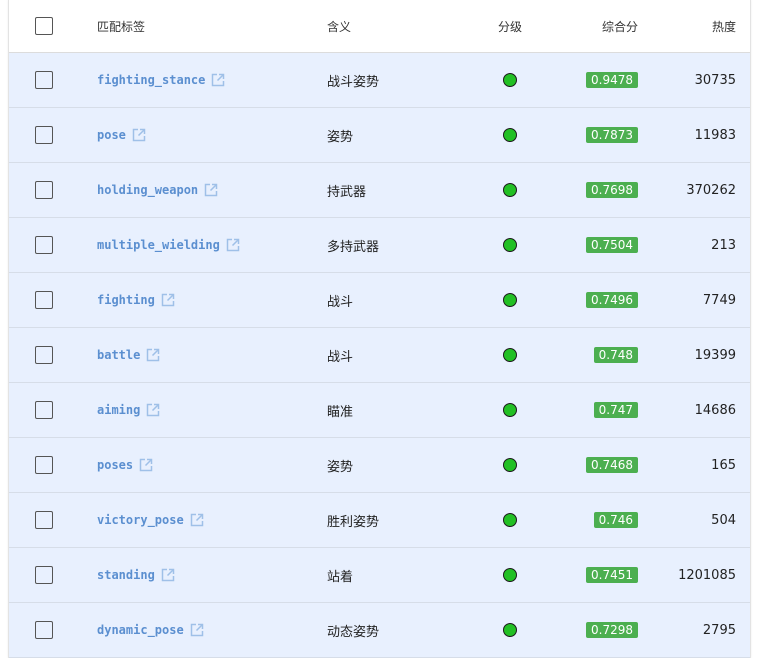 The width and height of the screenshot is (757, 658). What do you see at coordinates (379, 190) in the screenshot?
I see `table-row: holding_weapon 持武器 0.7698 370262` at bounding box center [379, 190].